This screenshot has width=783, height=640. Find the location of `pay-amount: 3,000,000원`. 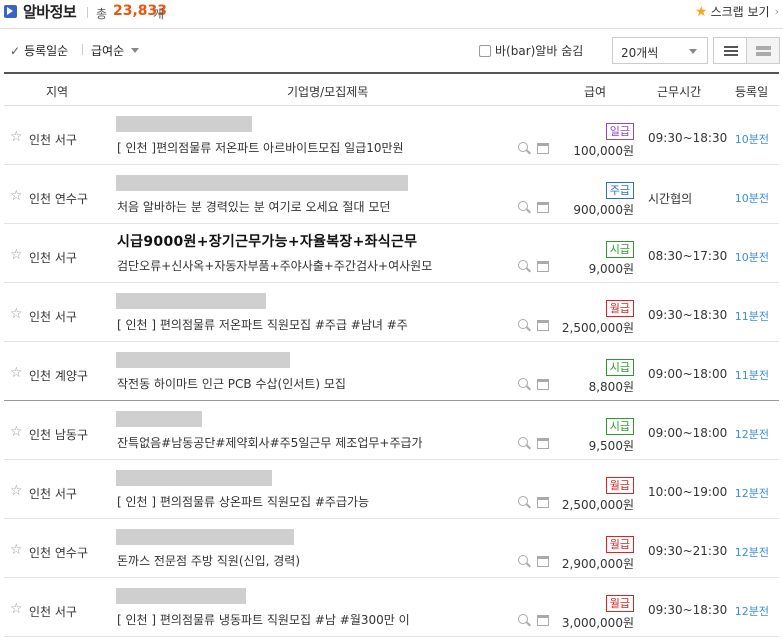

pay-amount: 3,000,000원 is located at coordinates (597, 623).